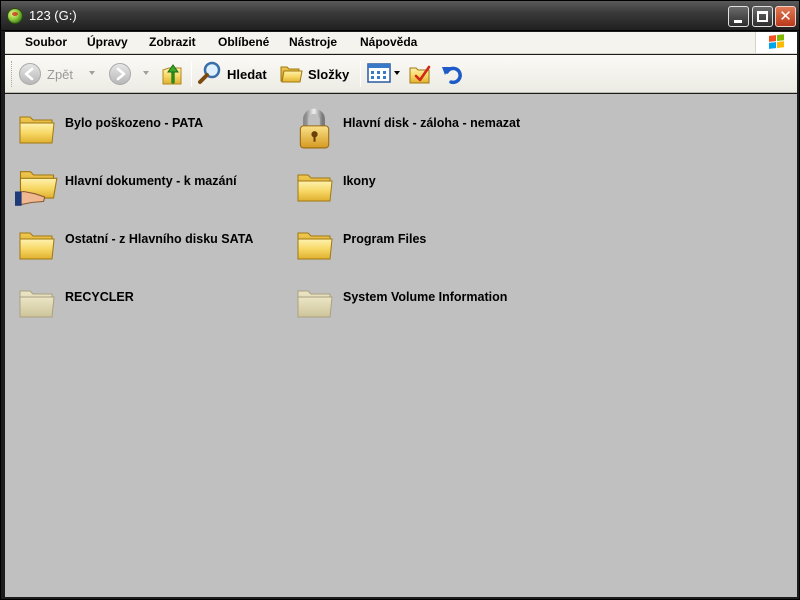  I want to click on forward-arrow-icon, so click(120, 74).